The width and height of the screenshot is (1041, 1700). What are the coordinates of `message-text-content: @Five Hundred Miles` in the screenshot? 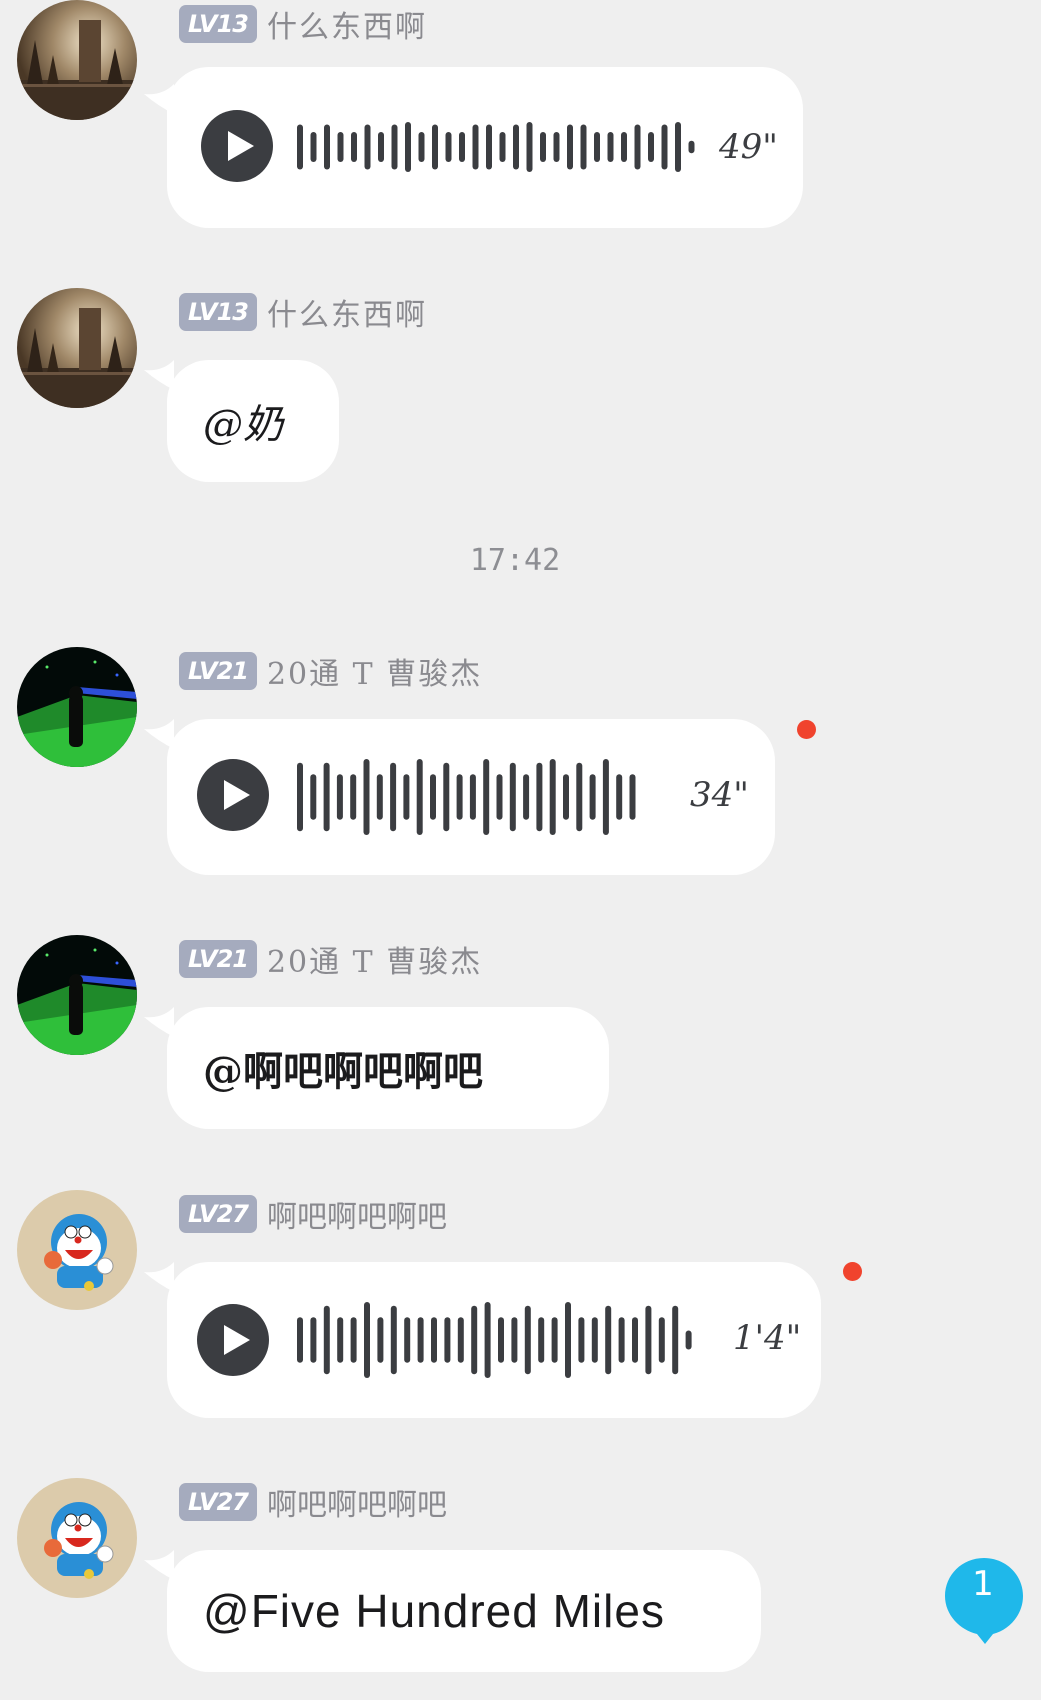 It's located at (434, 1611).